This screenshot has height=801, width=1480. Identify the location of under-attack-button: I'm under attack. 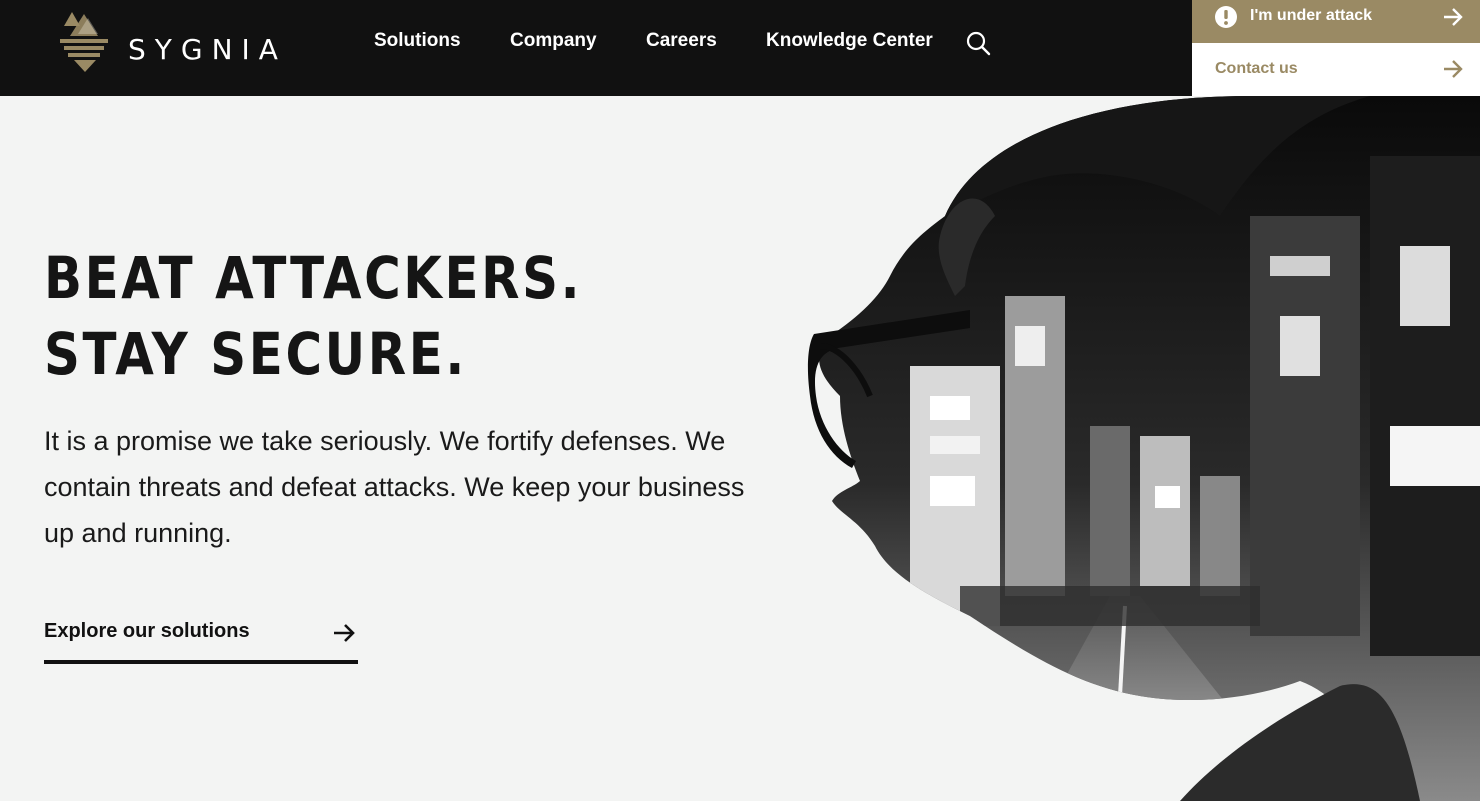
(1336, 21).